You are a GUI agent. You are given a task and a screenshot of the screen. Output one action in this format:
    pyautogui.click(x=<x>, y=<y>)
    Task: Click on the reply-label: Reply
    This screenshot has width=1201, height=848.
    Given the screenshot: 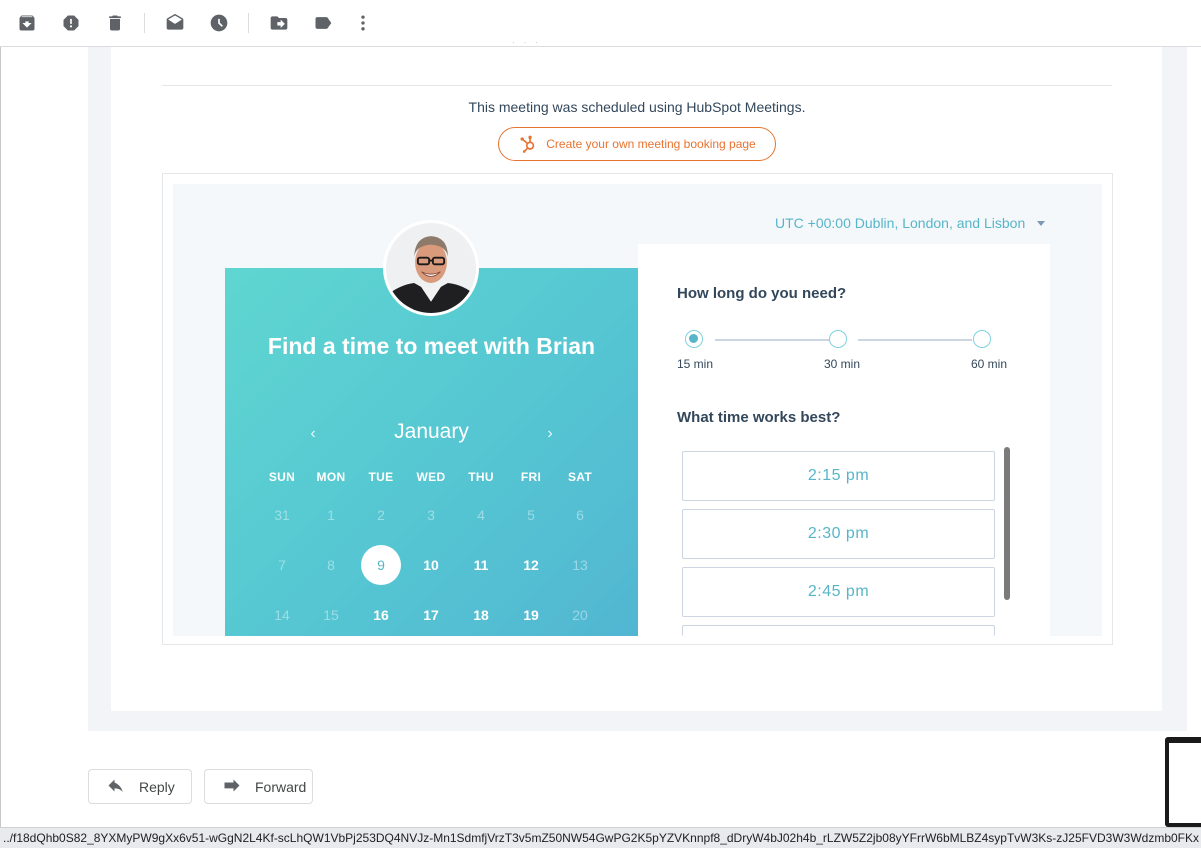 What is the action you would take?
    pyautogui.click(x=157, y=786)
    